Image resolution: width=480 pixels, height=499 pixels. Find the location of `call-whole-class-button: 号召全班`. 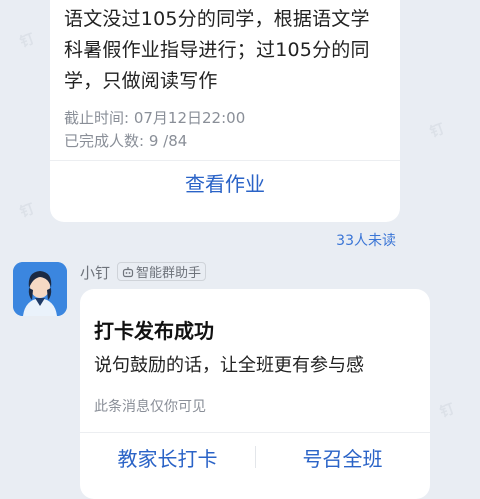

call-whole-class-button: 号召全班 is located at coordinates (342, 457).